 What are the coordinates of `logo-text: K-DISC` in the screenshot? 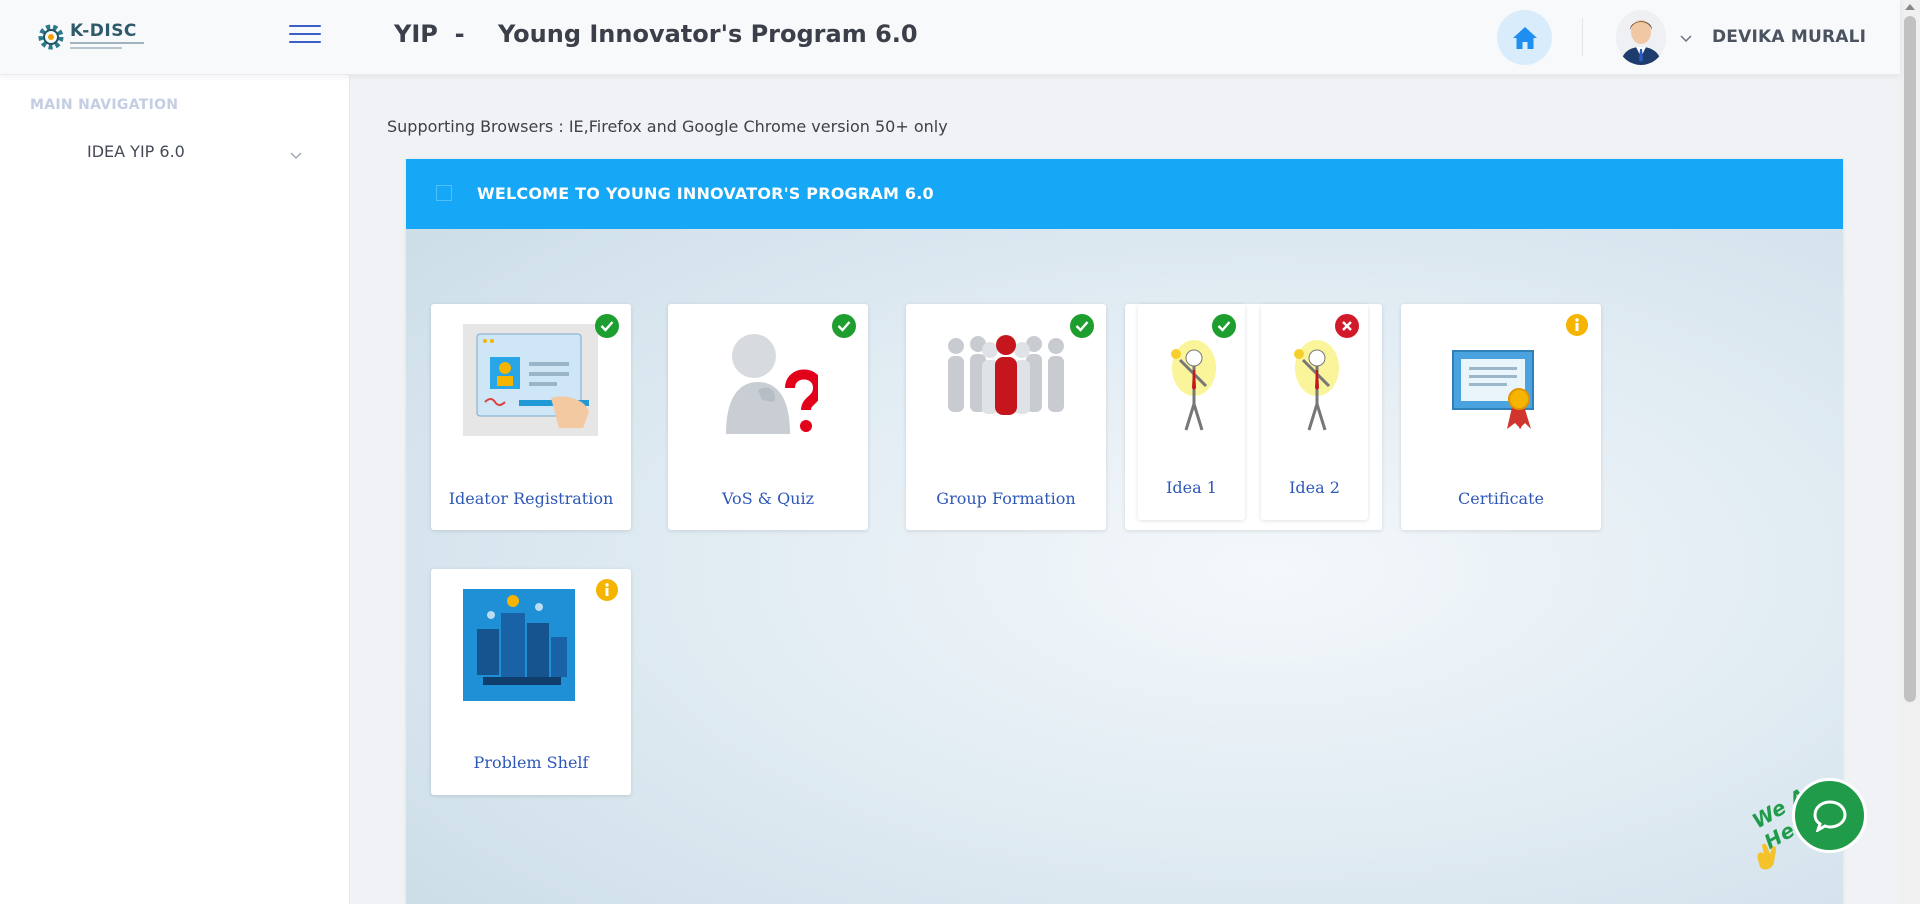 It's located at (103, 31).